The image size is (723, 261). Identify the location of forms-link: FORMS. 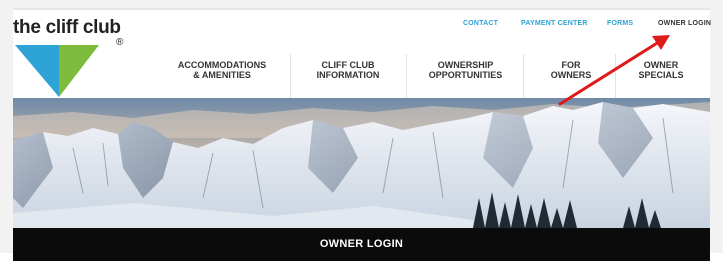
(620, 23).